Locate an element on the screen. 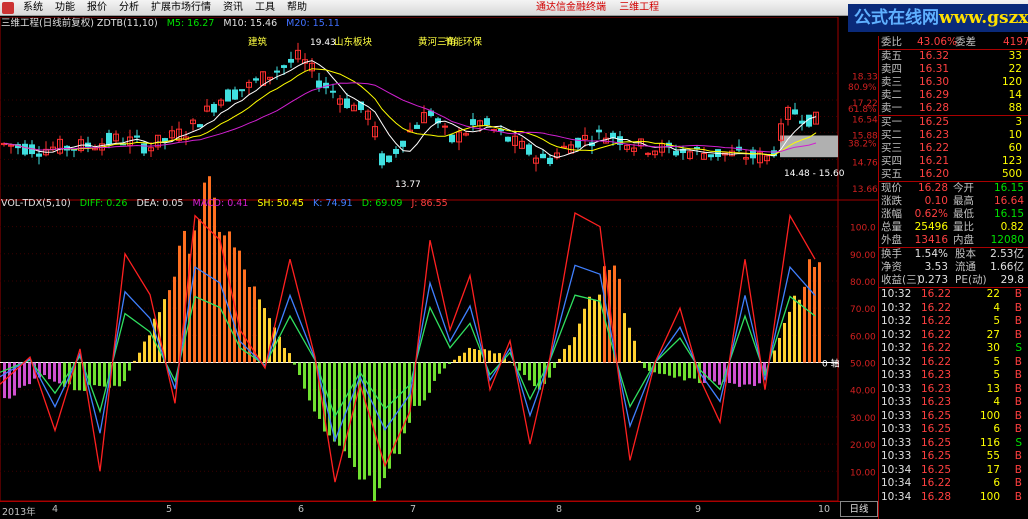  ind-name: VOL-TDX(5,10) is located at coordinates (36, 203).